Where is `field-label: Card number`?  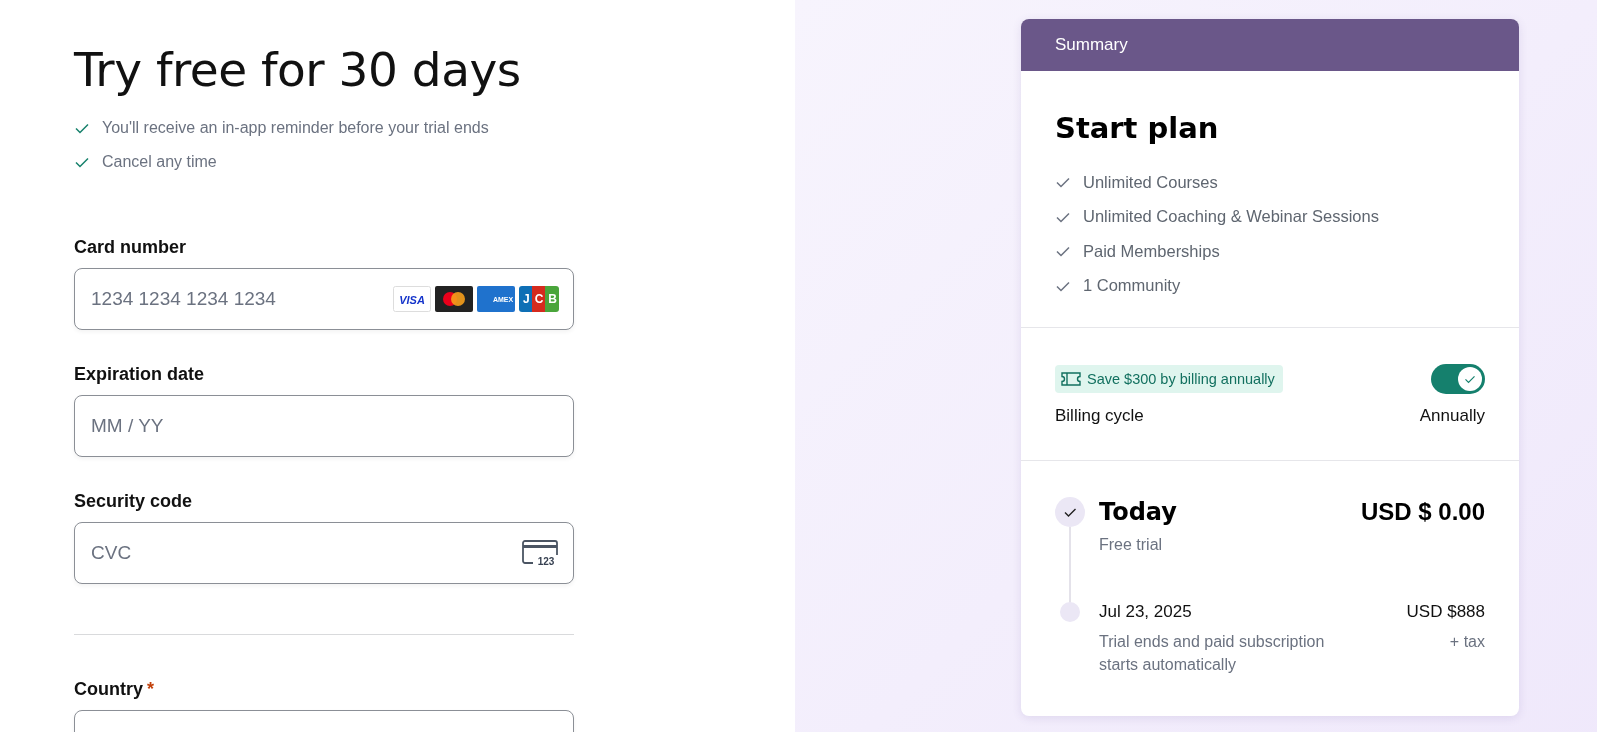 field-label: Card number is located at coordinates (130, 247).